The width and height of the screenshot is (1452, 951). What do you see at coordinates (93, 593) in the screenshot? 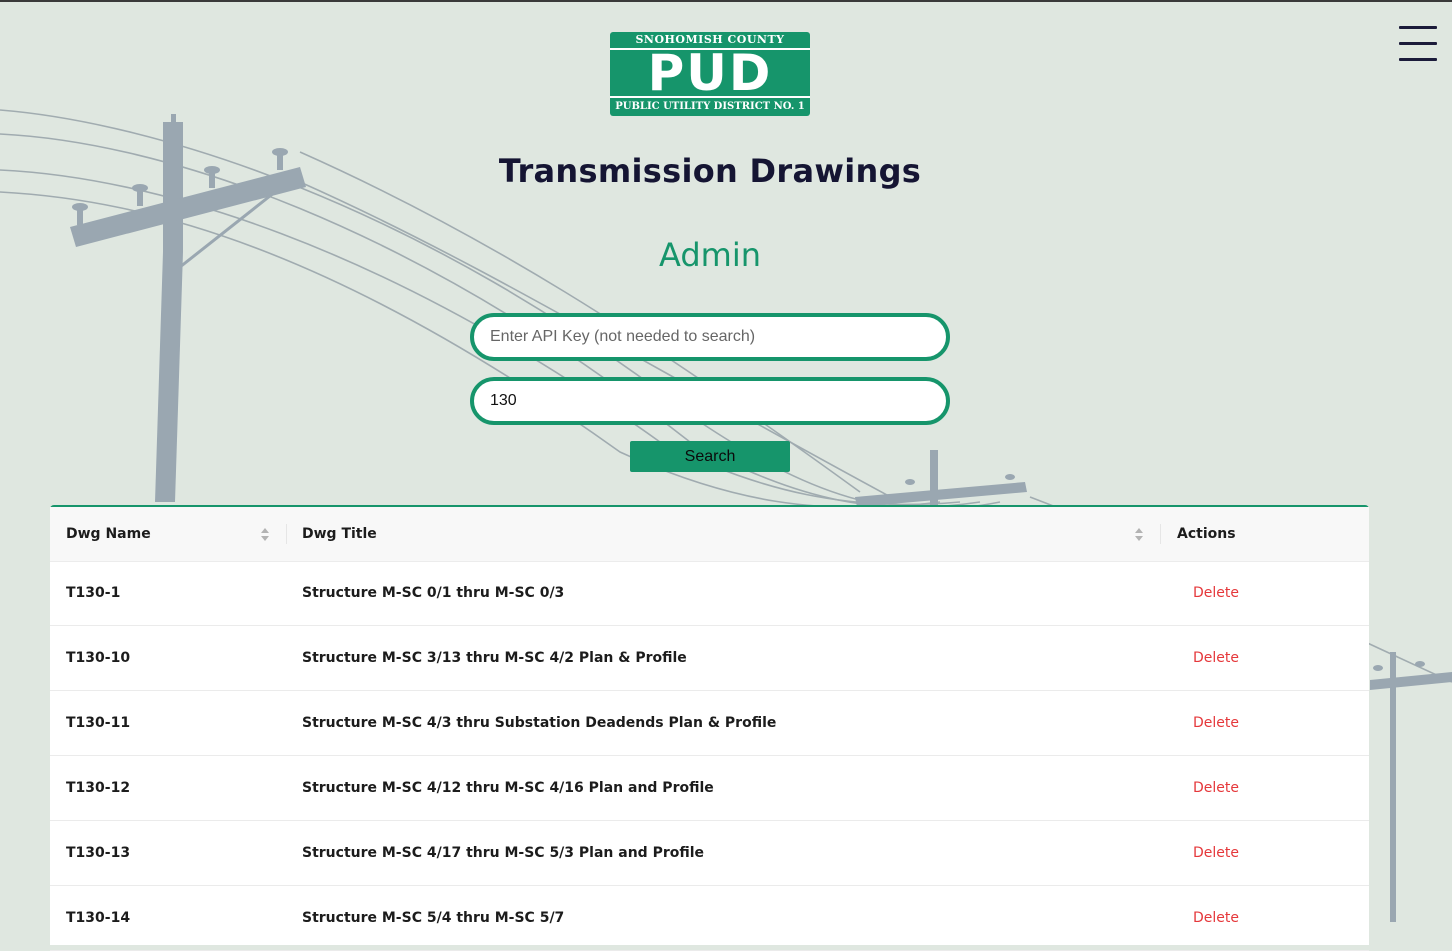
I see `dwg-name-cell: T130-1` at bounding box center [93, 593].